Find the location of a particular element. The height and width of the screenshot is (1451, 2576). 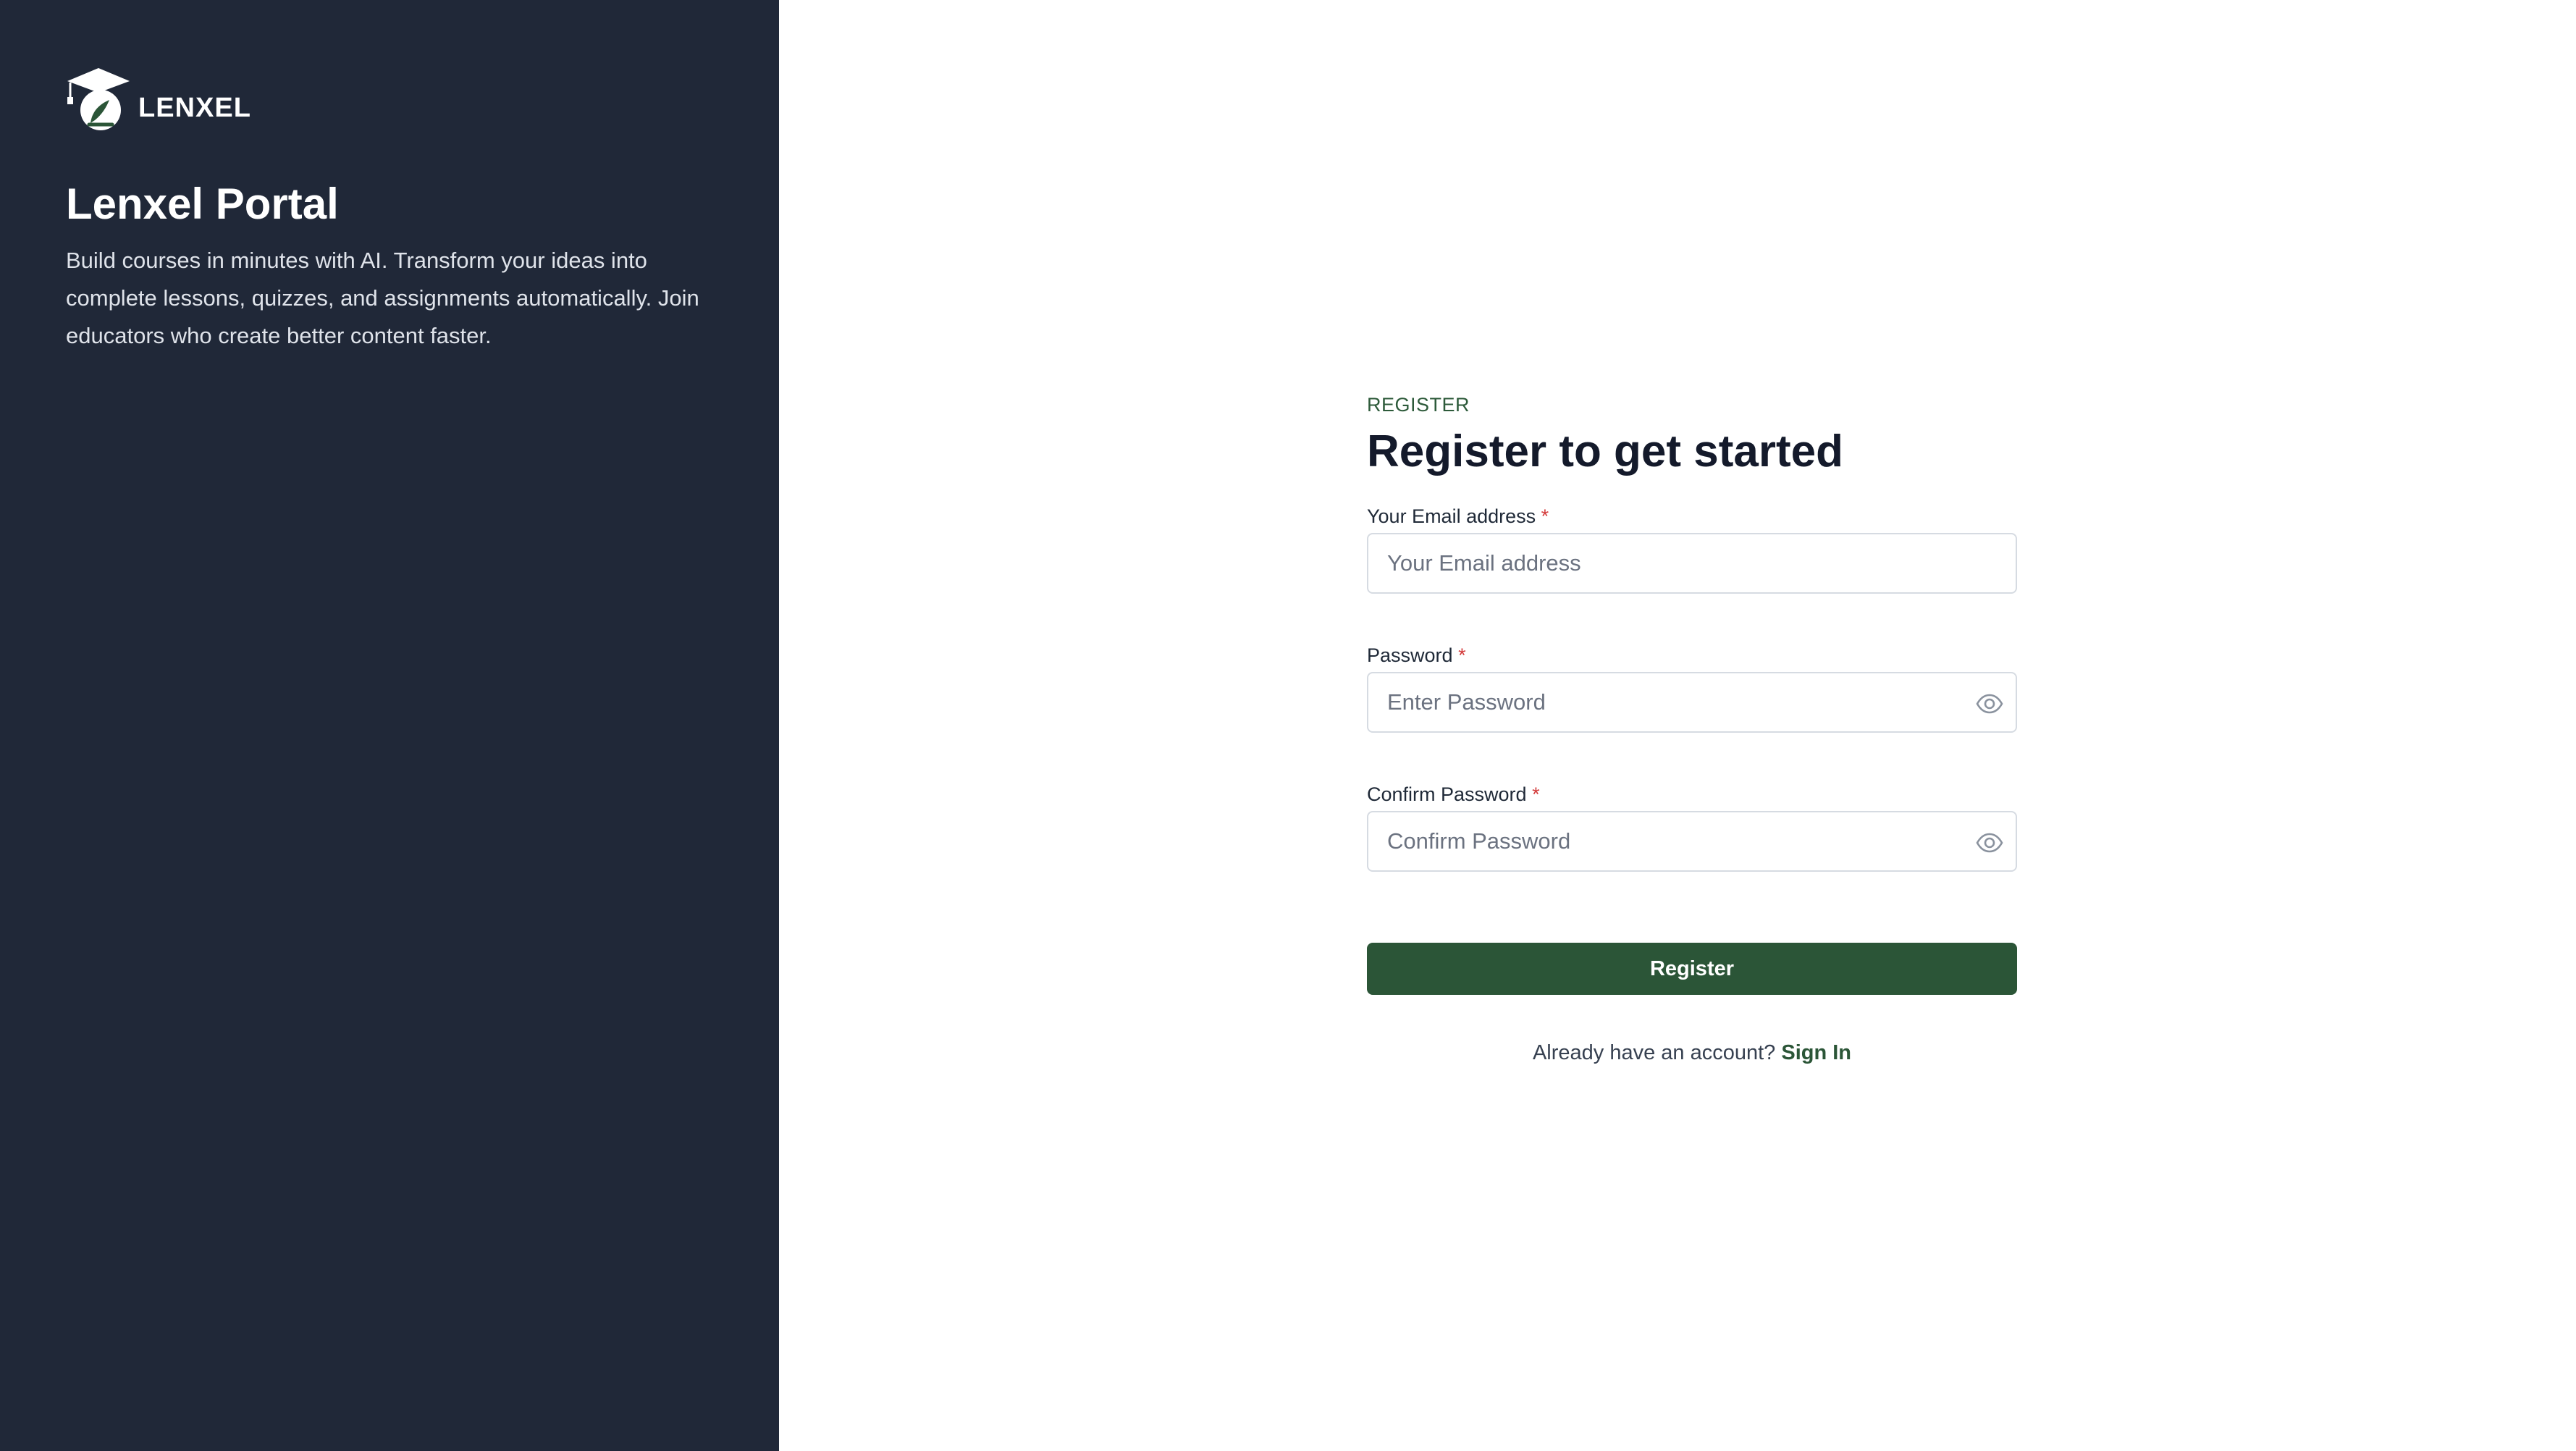

signin-link: Sign In is located at coordinates (1816, 1052).